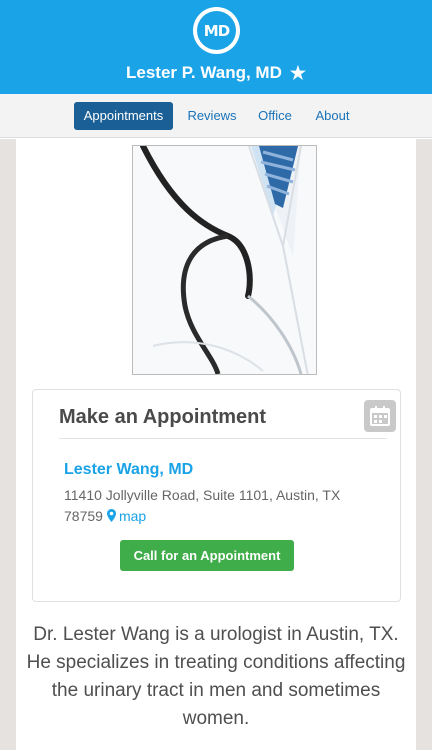 This screenshot has height=750, width=432. I want to click on appointment-doctor-link: Lester Wang, MD, so click(128, 470).